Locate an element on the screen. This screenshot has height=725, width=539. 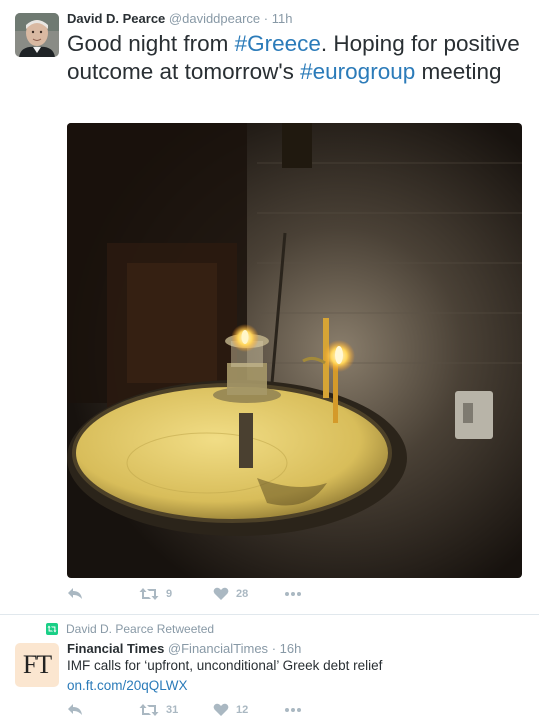
retweet-button: 9 is located at coordinates (155, 594).